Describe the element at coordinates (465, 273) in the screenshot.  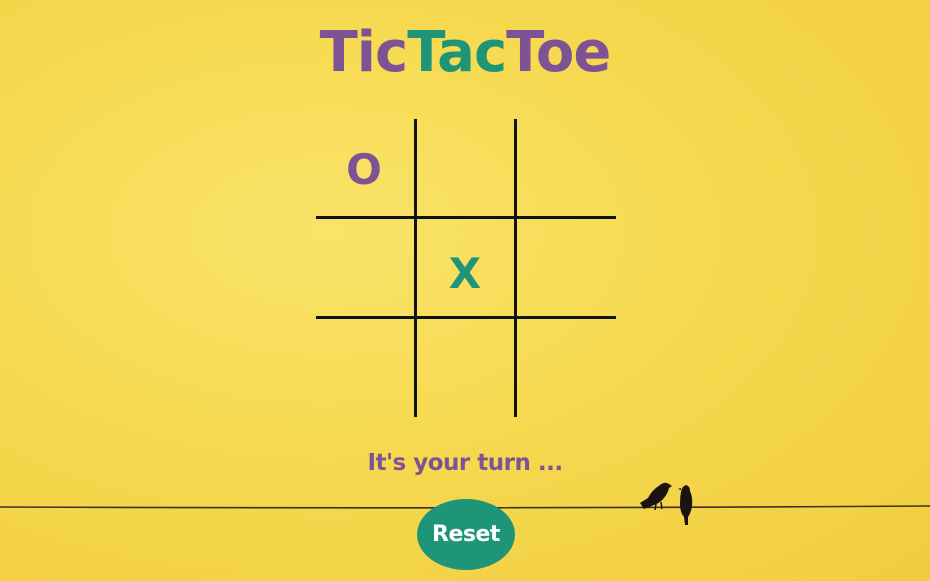
I see `board-cell-4: X` at that location.